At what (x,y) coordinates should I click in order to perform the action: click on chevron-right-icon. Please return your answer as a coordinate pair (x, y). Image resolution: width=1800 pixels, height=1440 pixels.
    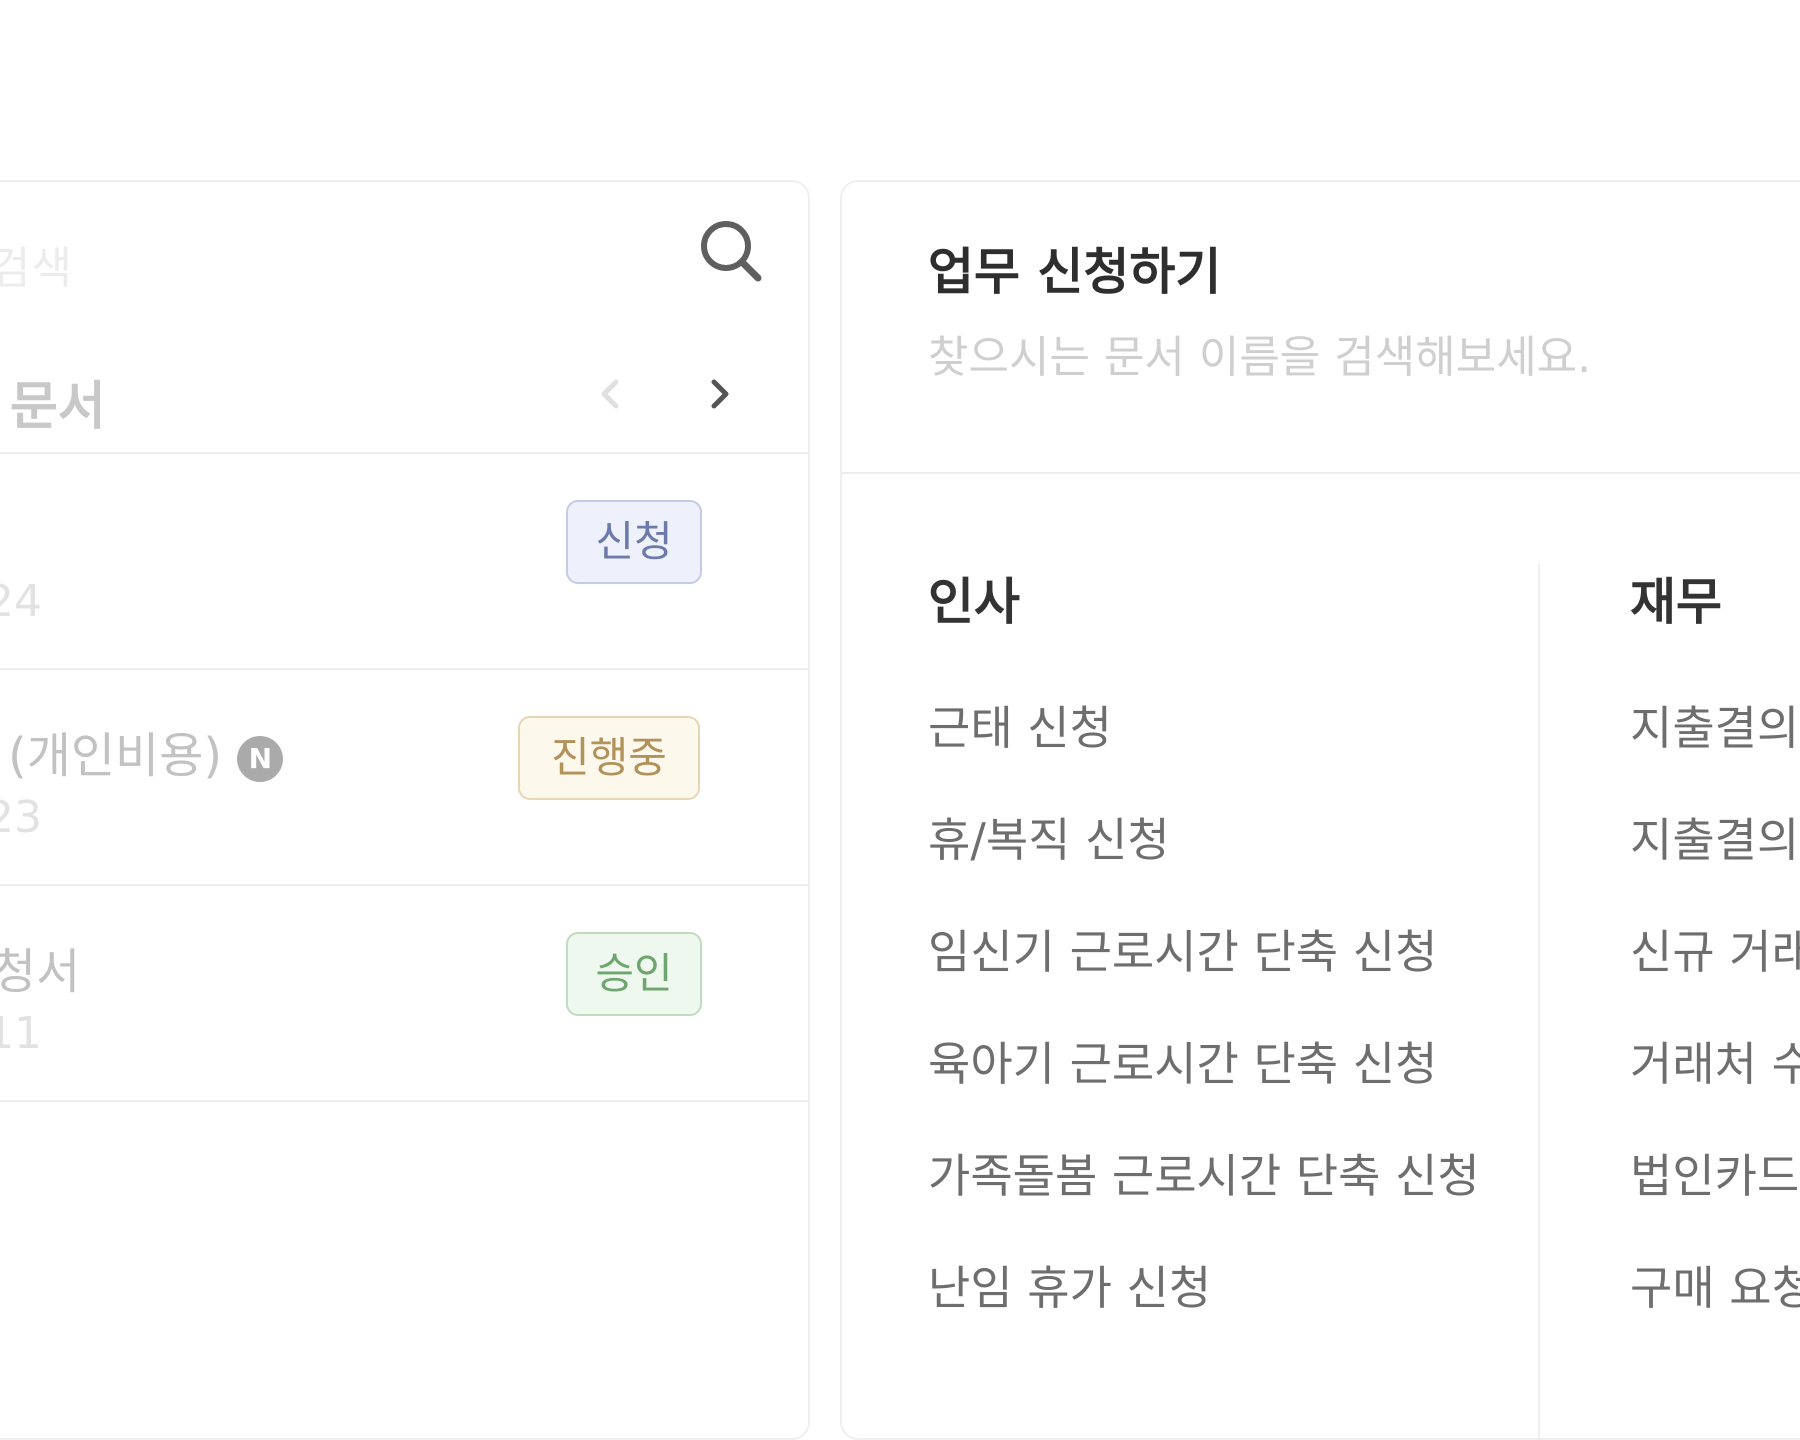
    Looking at the image, I should click on (720, 394).